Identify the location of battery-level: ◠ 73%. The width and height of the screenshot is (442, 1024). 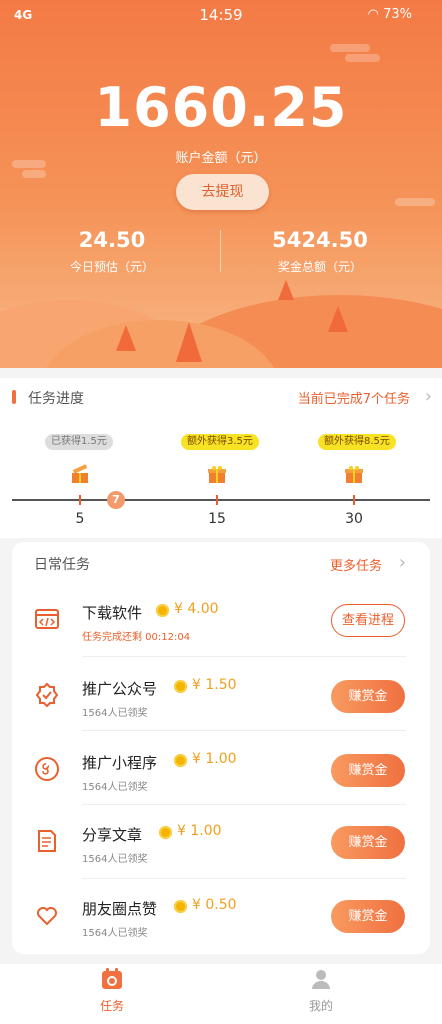
(389, 14).